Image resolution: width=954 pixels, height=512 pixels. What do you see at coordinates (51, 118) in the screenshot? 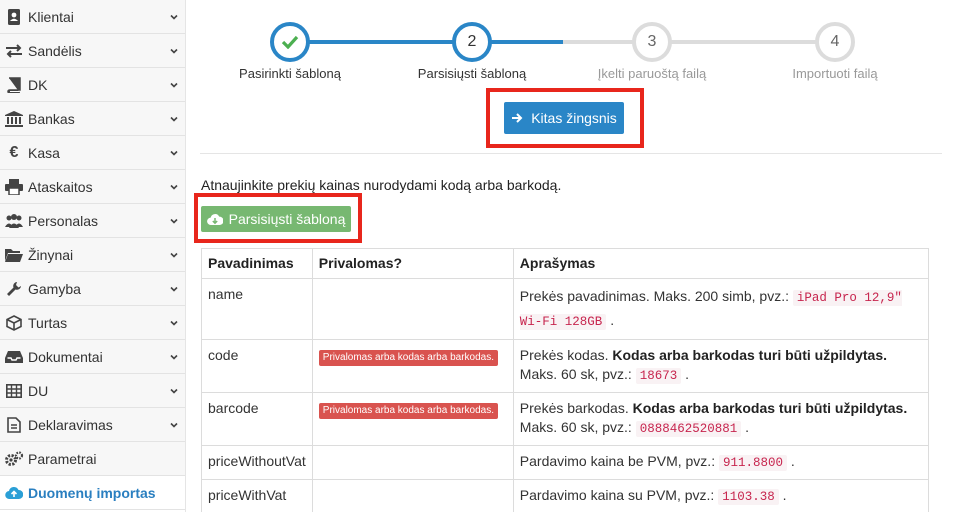
I see `sidebar-item-label: Bankas` at bounding box center [51, 118].